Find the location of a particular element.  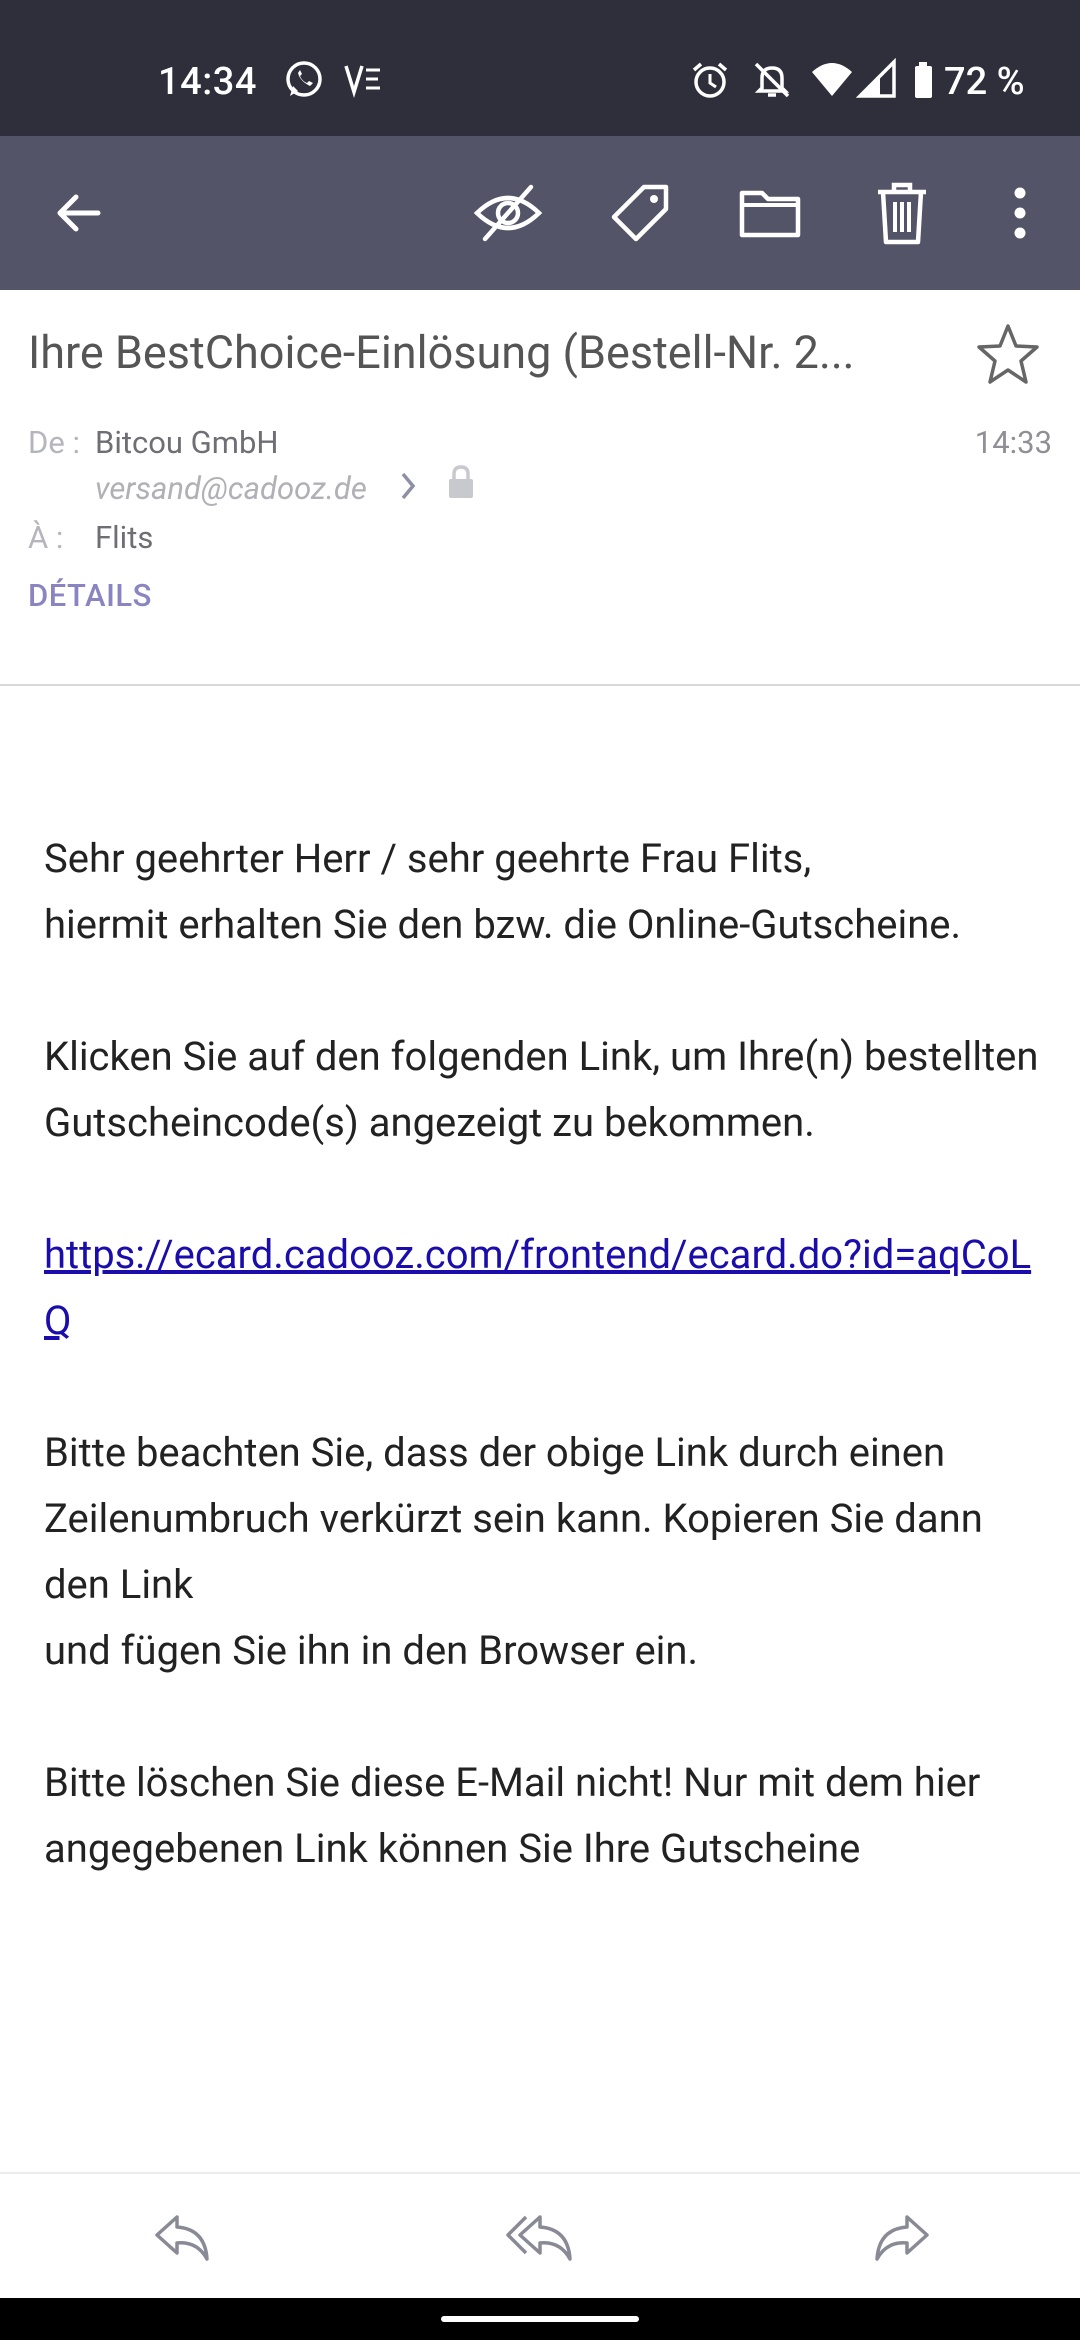

navigation-bar is located at coordinates (540, 2319).